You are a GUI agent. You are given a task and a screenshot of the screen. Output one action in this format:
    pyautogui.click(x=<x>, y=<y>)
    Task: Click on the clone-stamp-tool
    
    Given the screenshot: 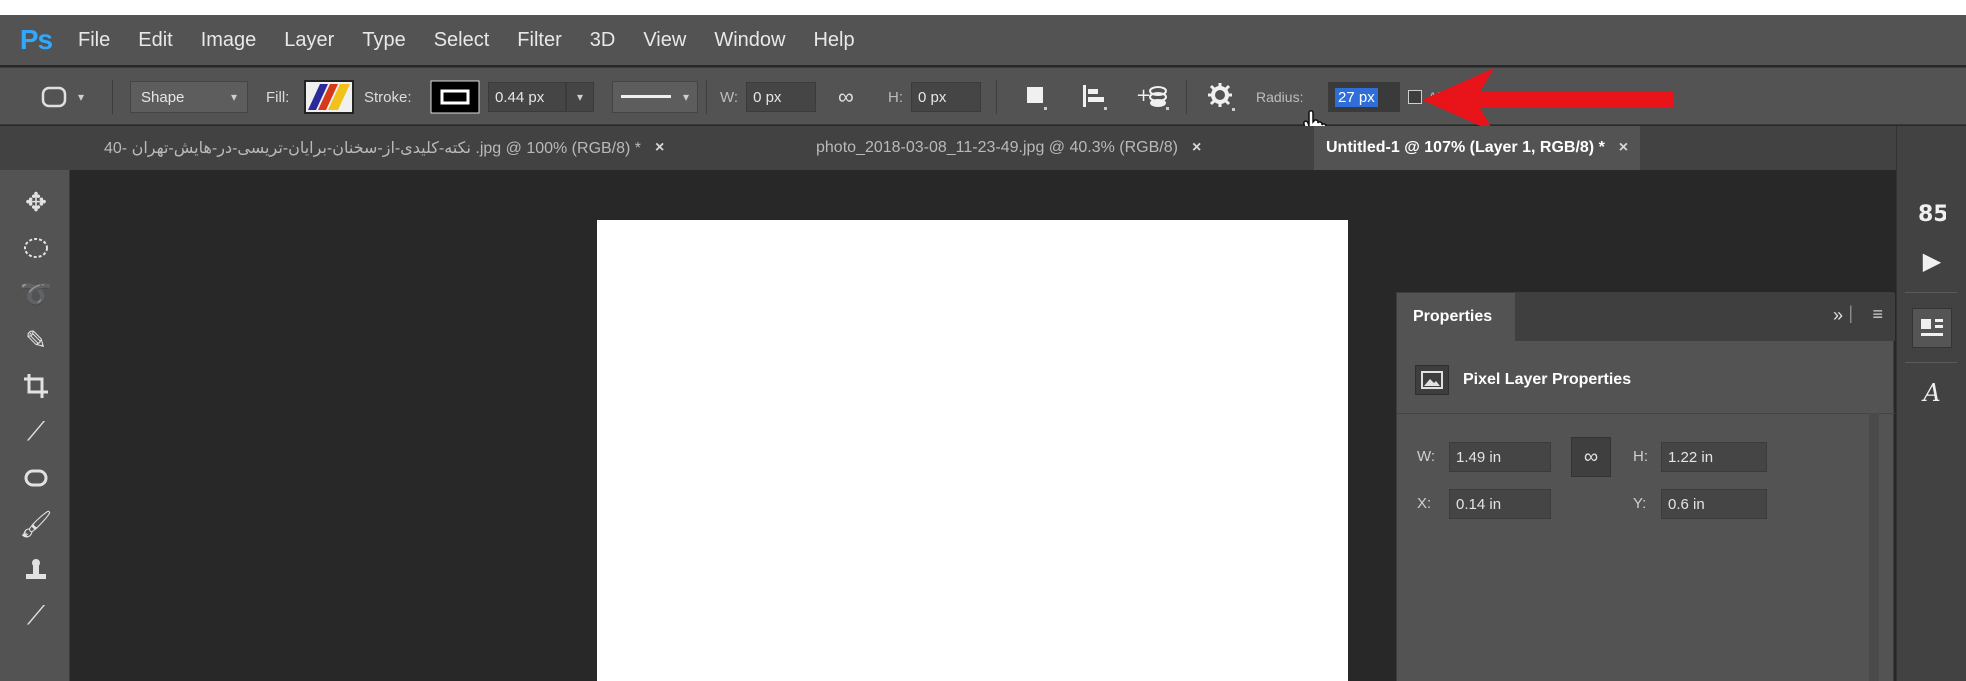 What is the action you would take?
    pyautogui.click(x=36, y=570)
    